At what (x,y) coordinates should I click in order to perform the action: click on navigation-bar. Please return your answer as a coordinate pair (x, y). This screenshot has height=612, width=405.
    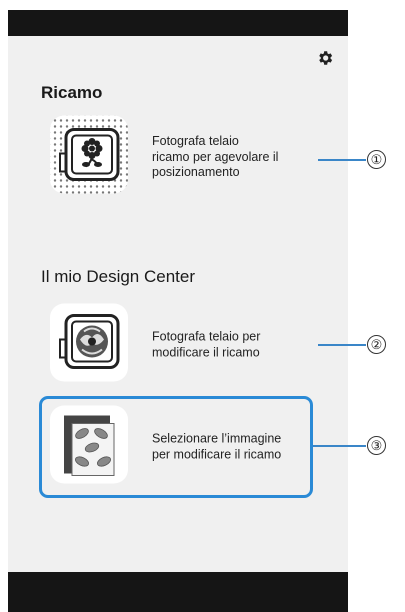
    Looking at the image, I should click on (178, 592).